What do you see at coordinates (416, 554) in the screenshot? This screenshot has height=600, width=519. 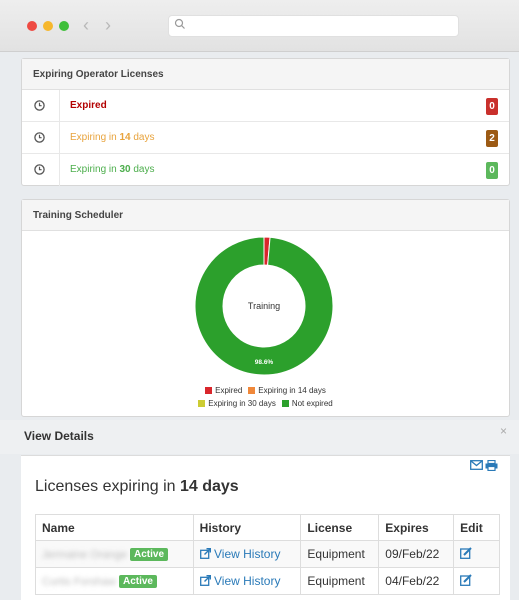 I see `expires-cell: 09/Feb/22` at bounding box center [416, 554].